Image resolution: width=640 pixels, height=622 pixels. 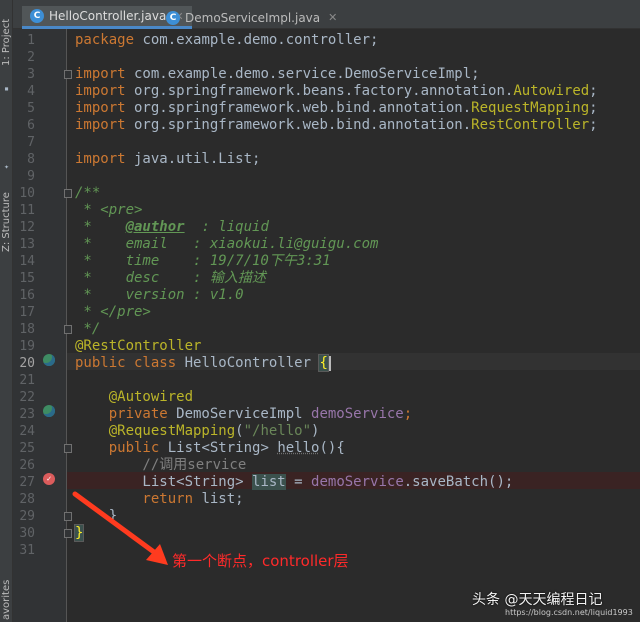 I want to click on line-number: 28, so click(x=27, y=499).